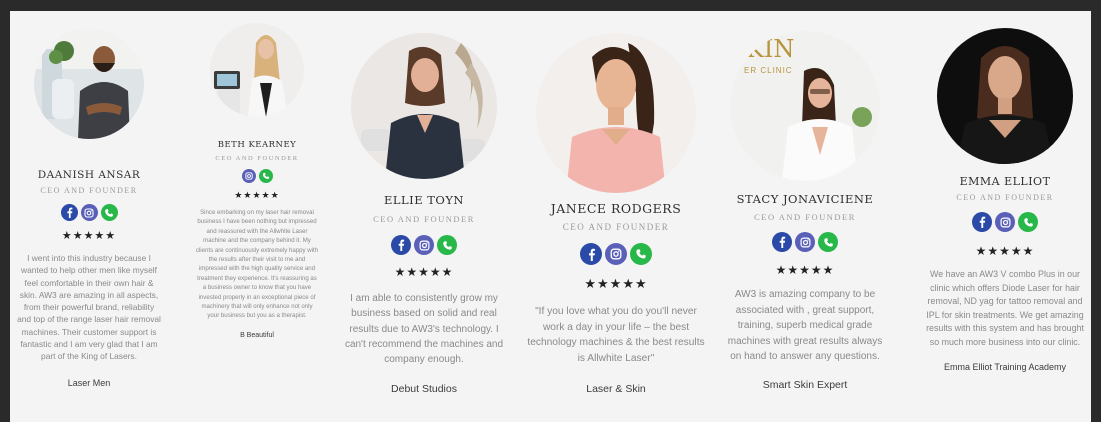 The height and width of the screenshot is (422, 1101). I want to click on person-name: ELLIE TOYN, so click(423, 200).